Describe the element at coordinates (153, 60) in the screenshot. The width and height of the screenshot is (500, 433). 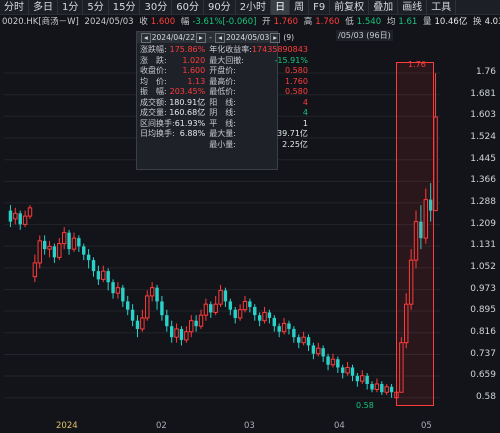
I see `stat-label: 涨 跌:` at that location.